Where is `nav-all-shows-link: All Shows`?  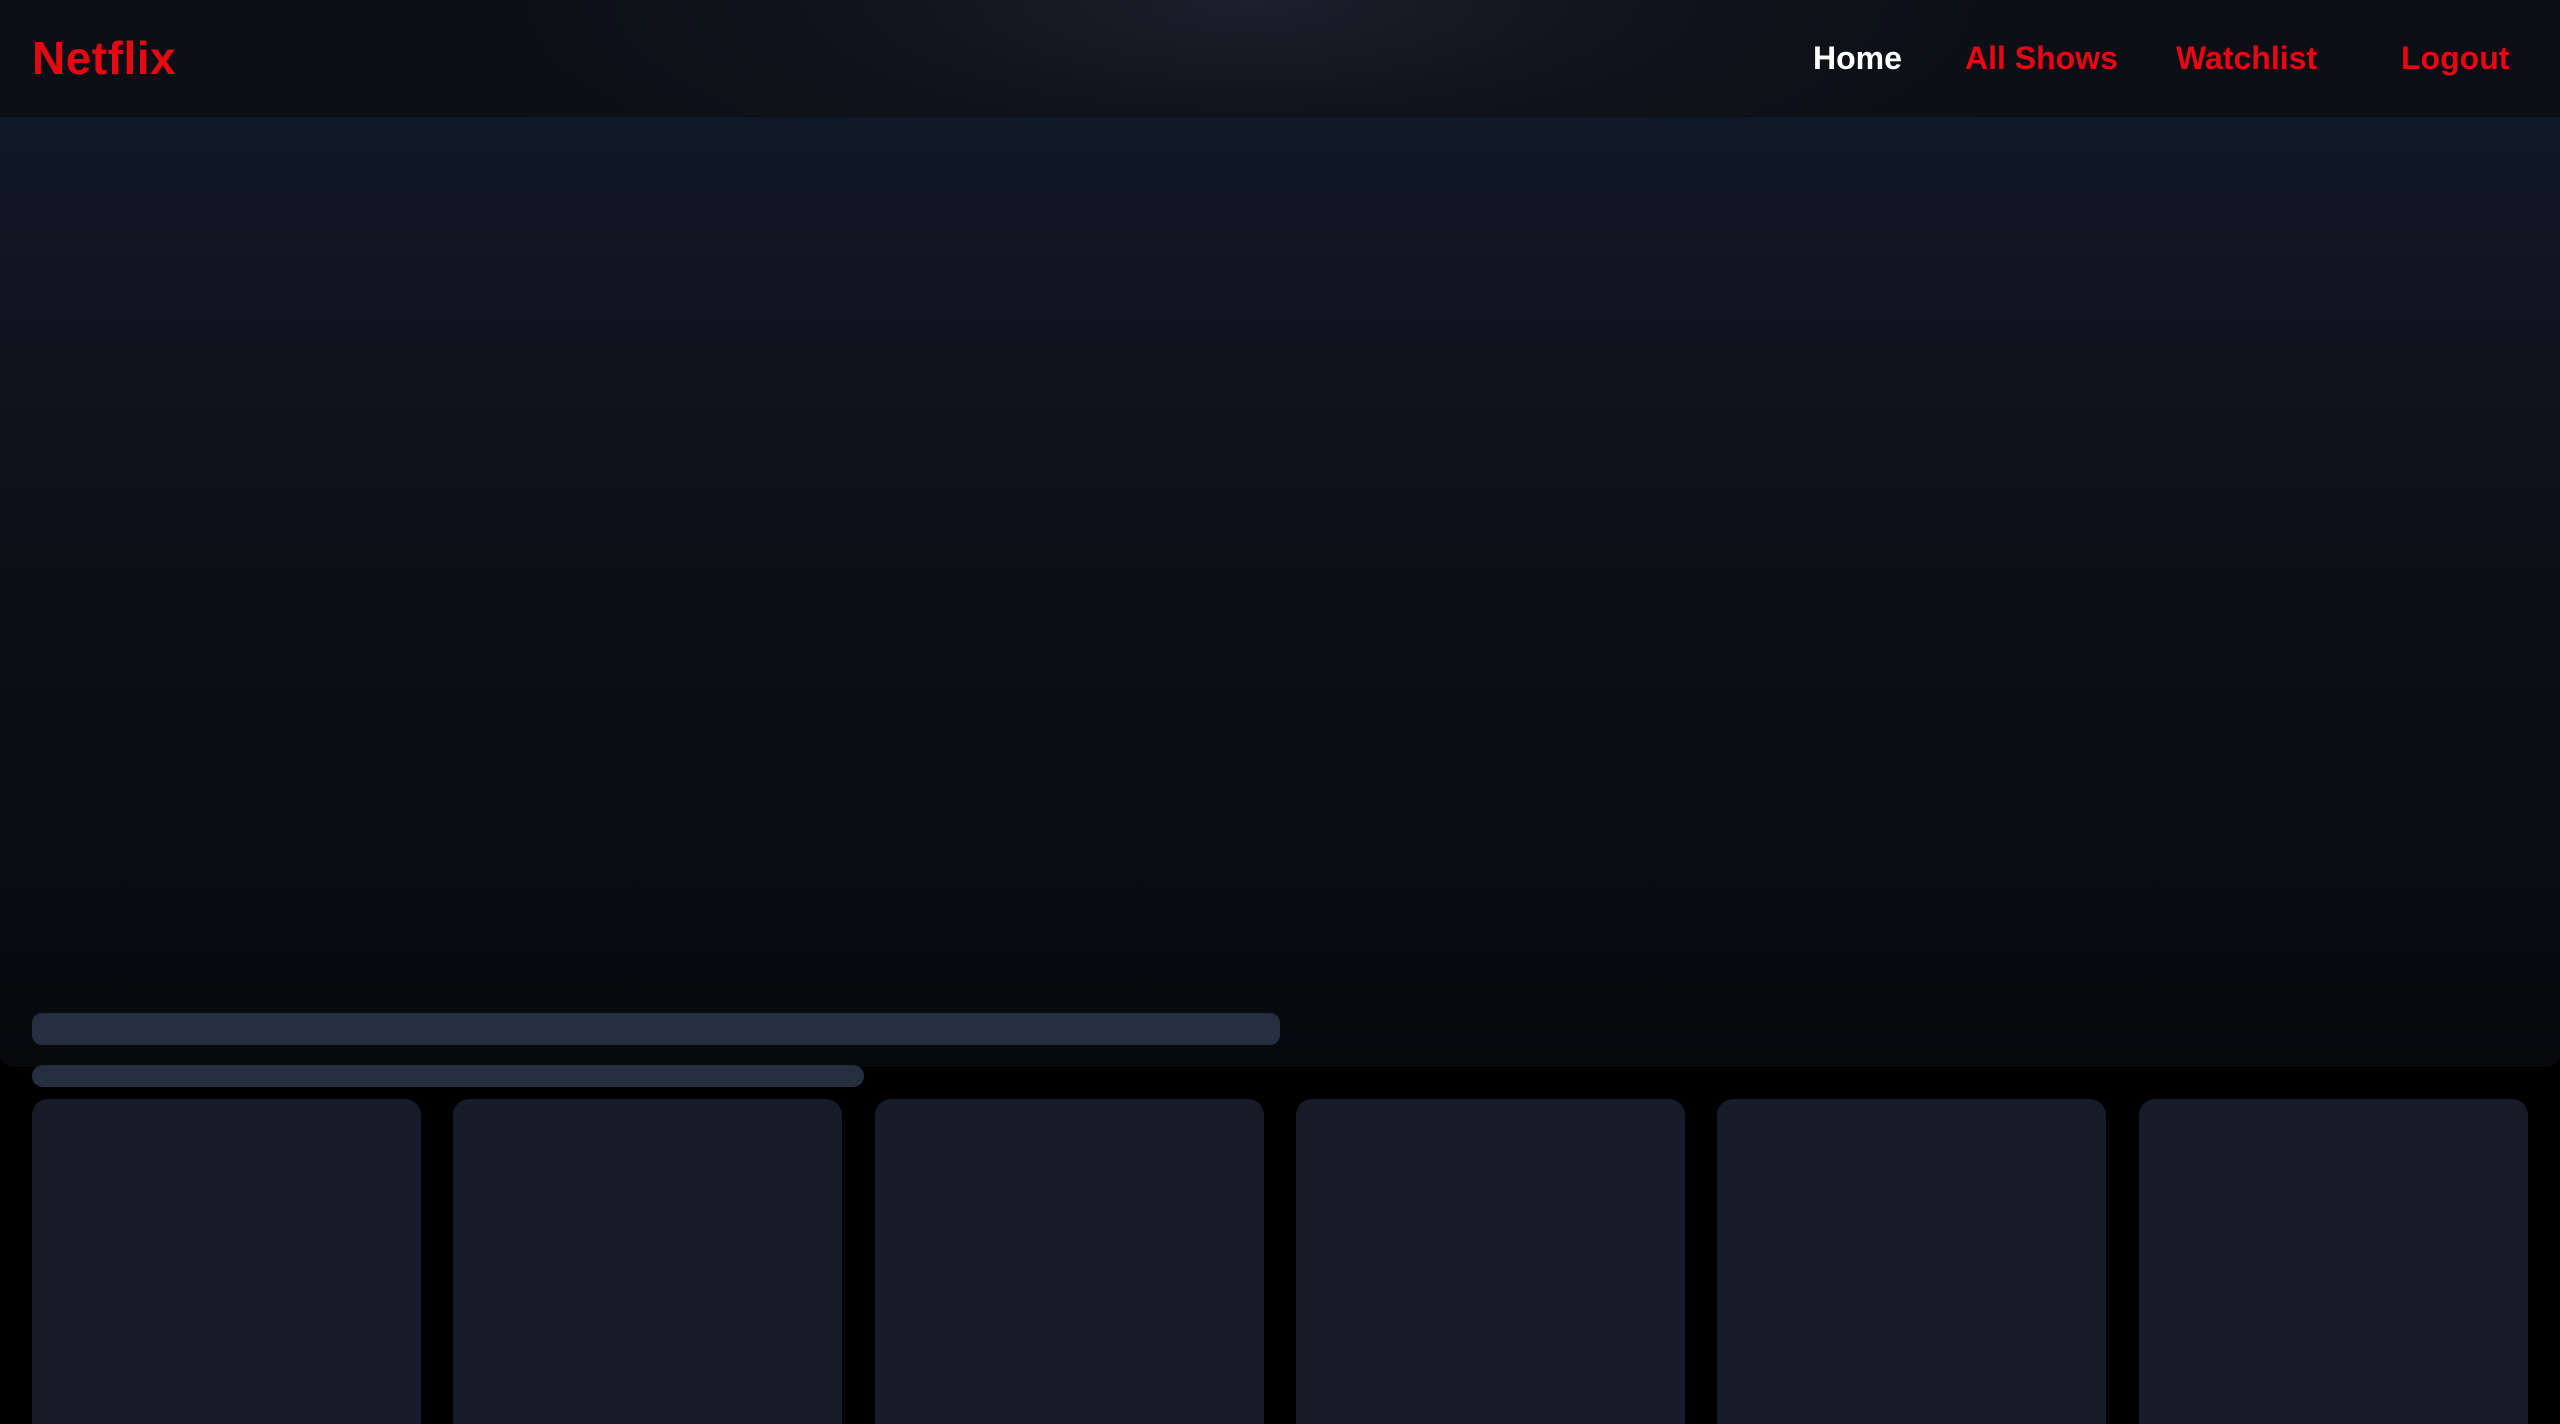 nav-all-shows-link: All Shows is located at coordinates (2041, 58).